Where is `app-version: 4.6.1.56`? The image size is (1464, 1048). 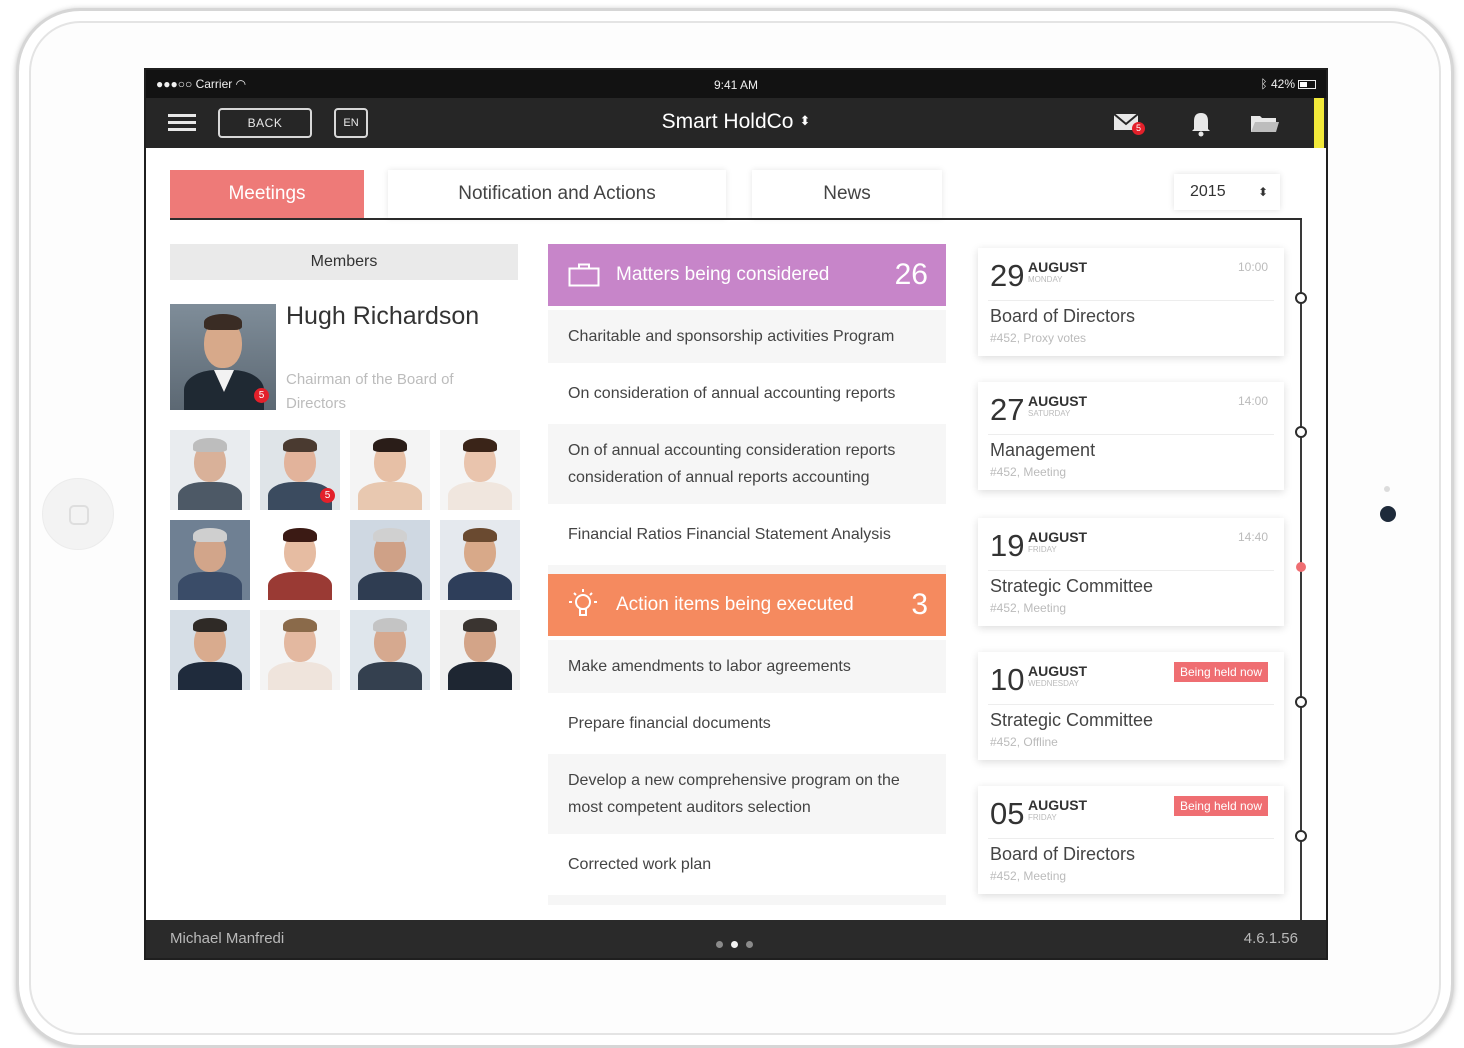 app-version: 4.6.1.56 is located at coordinates (1270, 938).